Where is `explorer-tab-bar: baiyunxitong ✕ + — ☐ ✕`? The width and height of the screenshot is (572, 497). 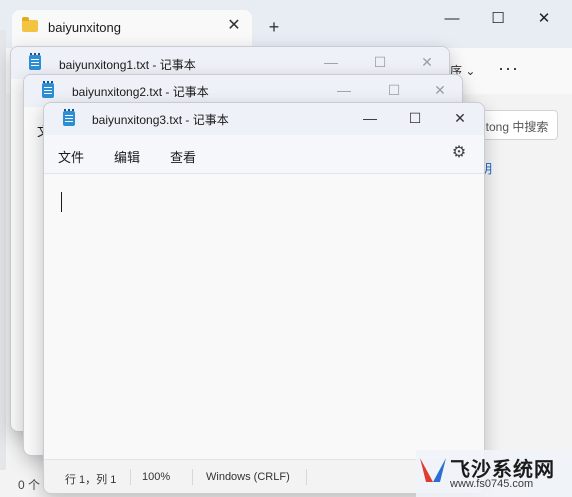 explorer-tab-bar: baiyunxitong ✕ + — ☐ ✕ is located at coordinates (286, 24).